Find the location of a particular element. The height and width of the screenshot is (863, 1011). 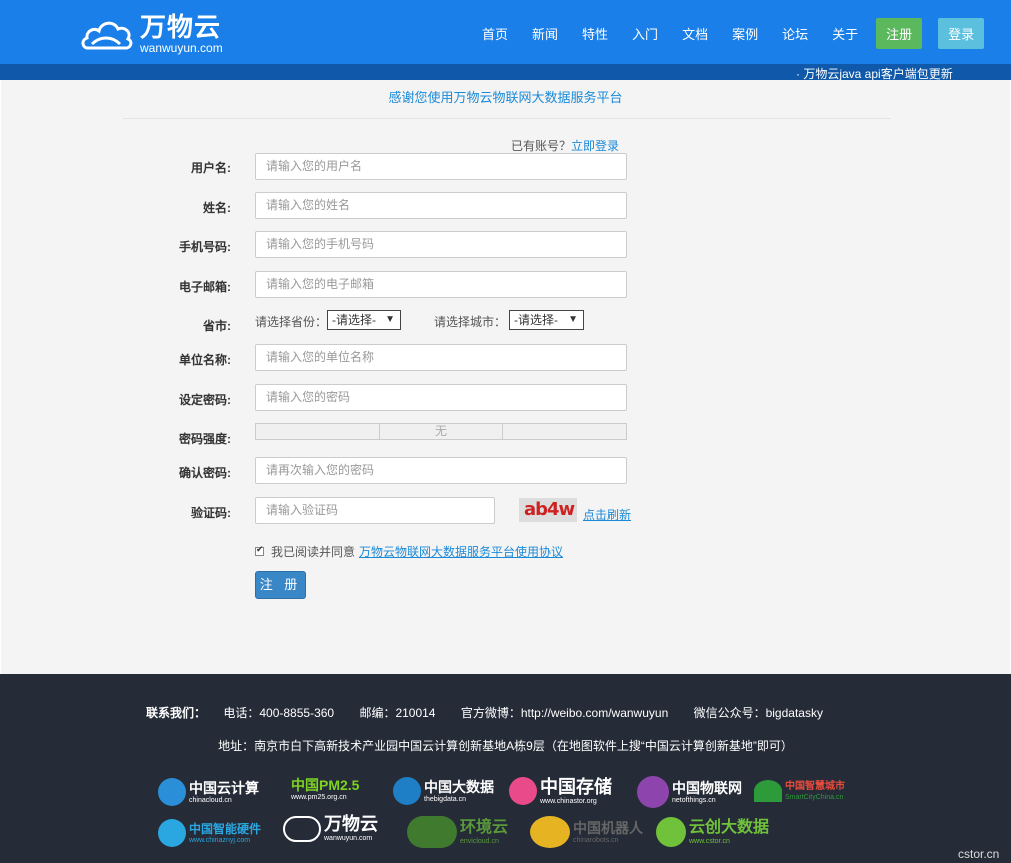

province-select: -请选择- ▼ is located at coordinates (364, 320).